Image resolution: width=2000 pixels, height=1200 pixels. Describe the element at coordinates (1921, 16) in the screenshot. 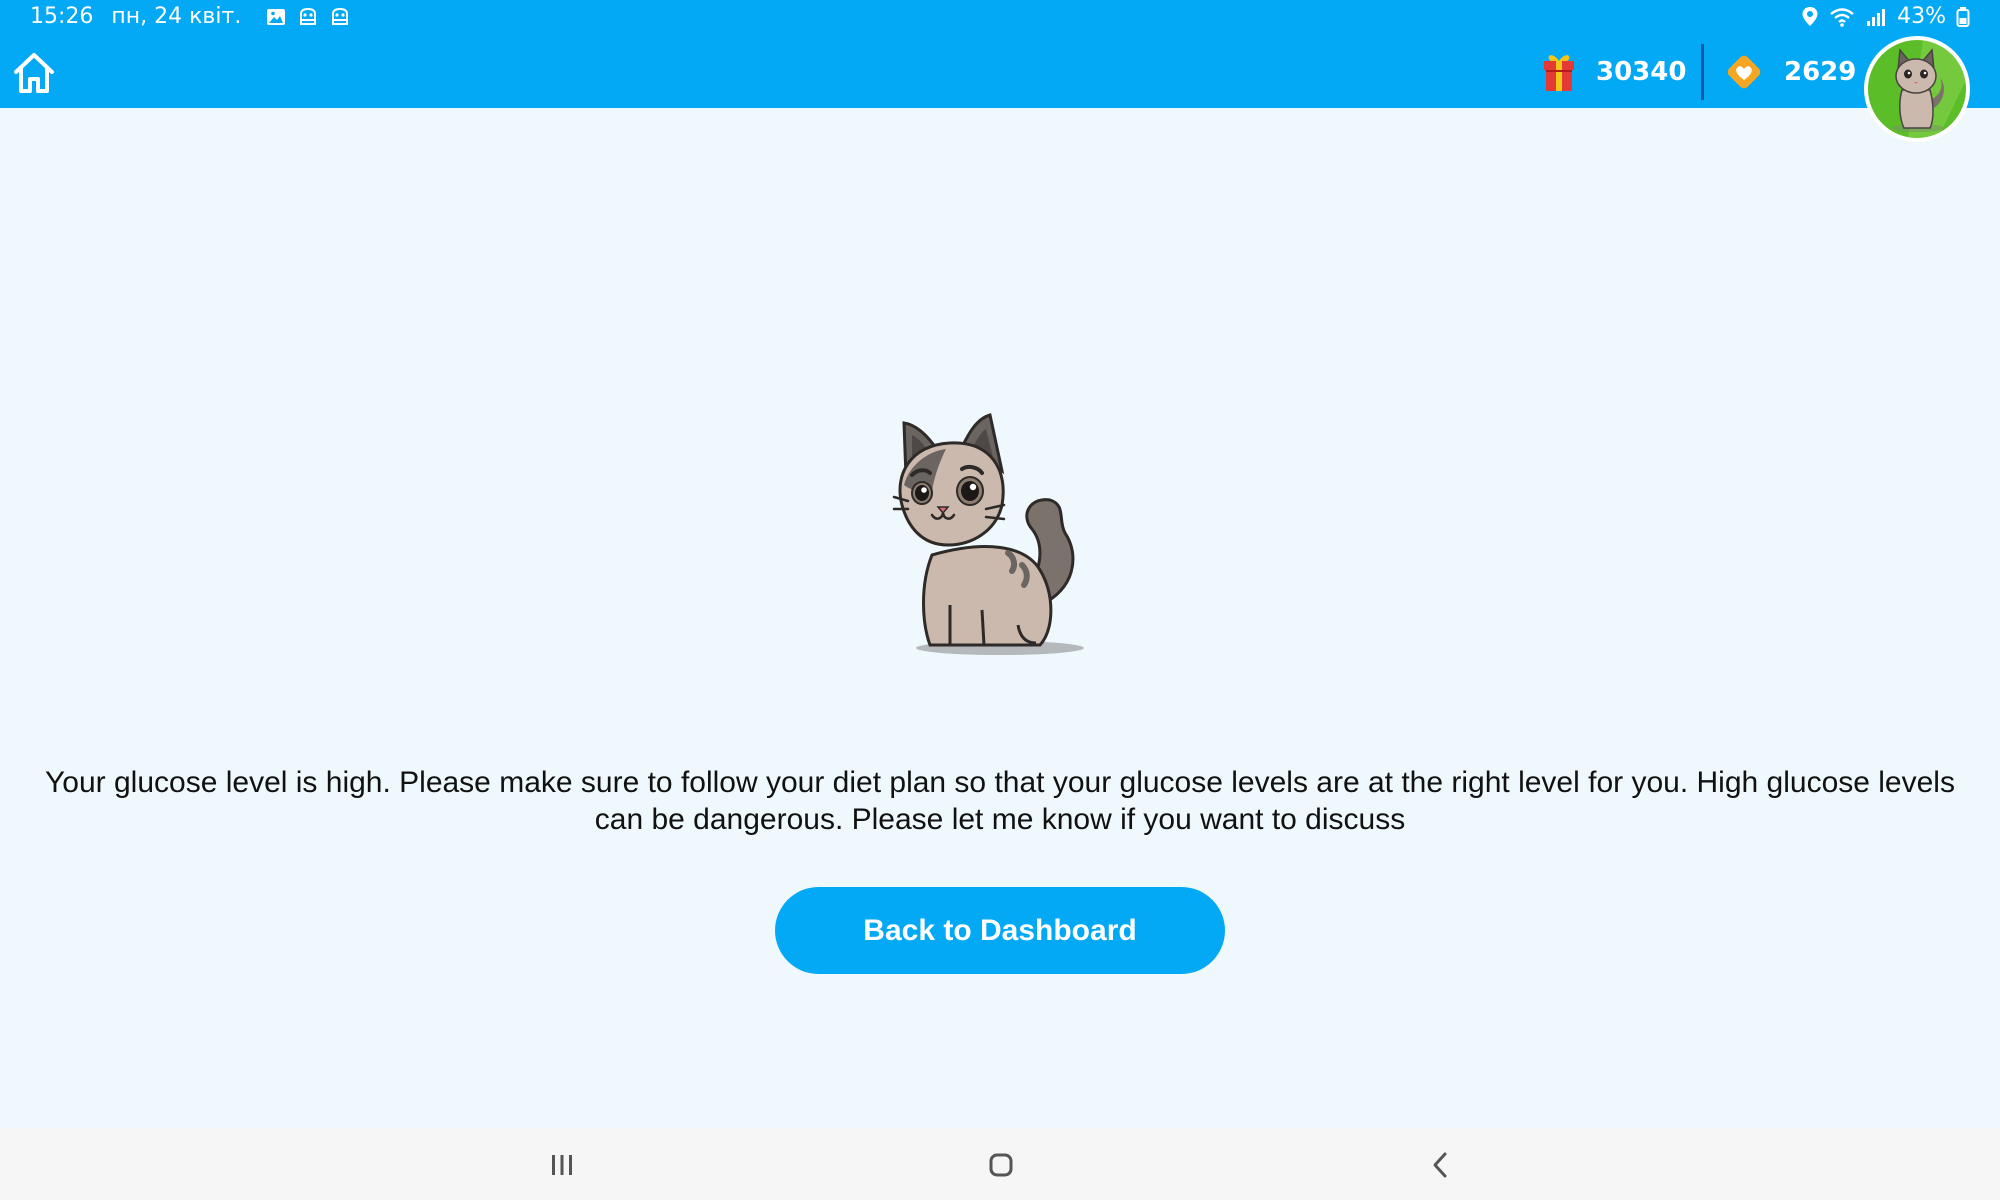

I see `battery-percent: 43%` at that location.